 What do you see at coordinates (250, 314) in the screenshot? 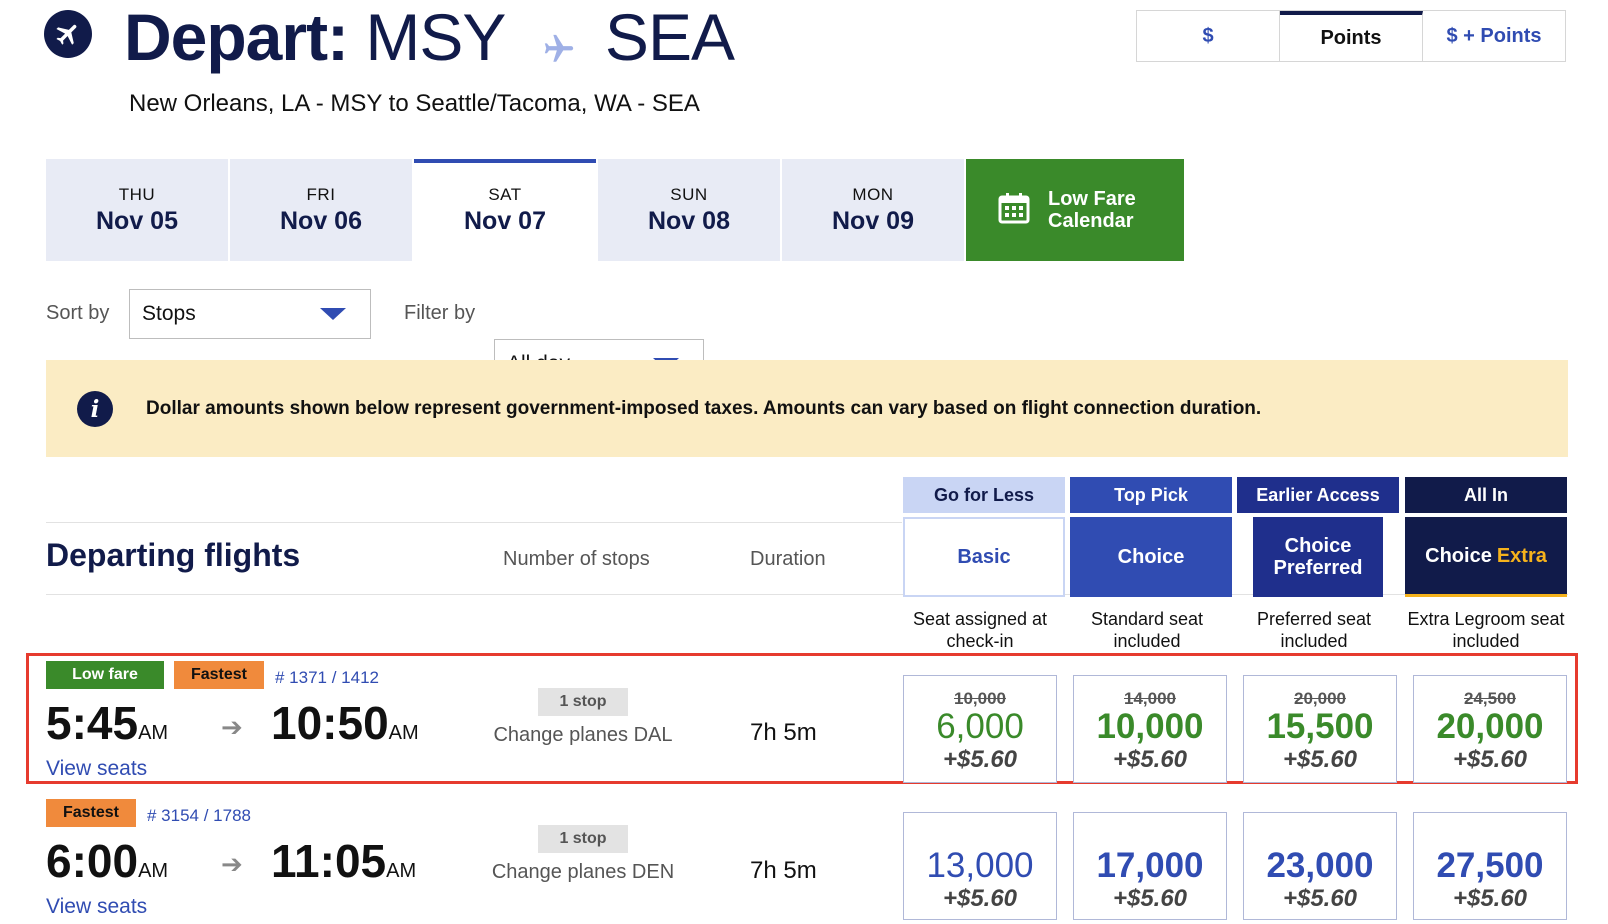
I see `sort-select: Stops` at bounding box center [250, 314].